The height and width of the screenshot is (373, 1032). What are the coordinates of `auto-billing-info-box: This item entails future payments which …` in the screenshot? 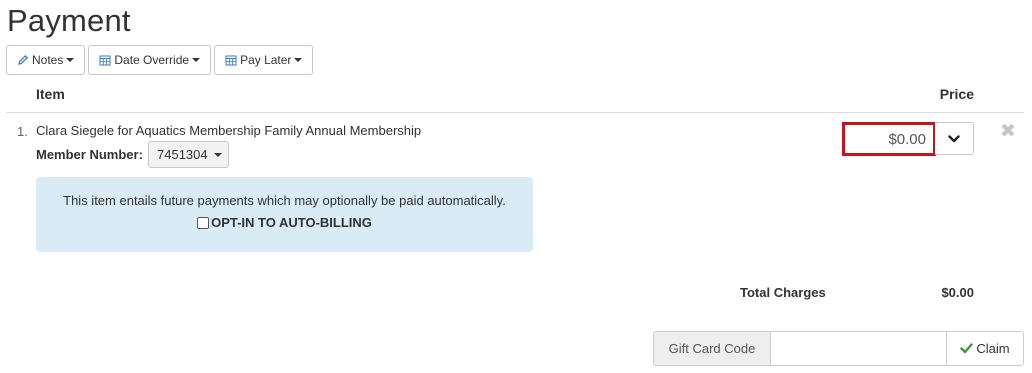 It's located at (284, 214).